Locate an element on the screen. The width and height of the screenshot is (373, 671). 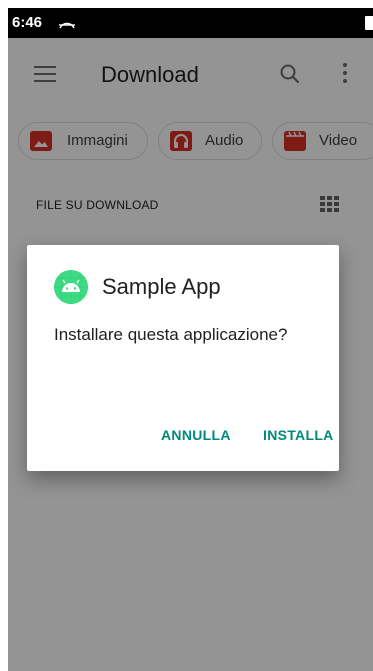
status-time: 6:46 is located at coordinates (27, 22).